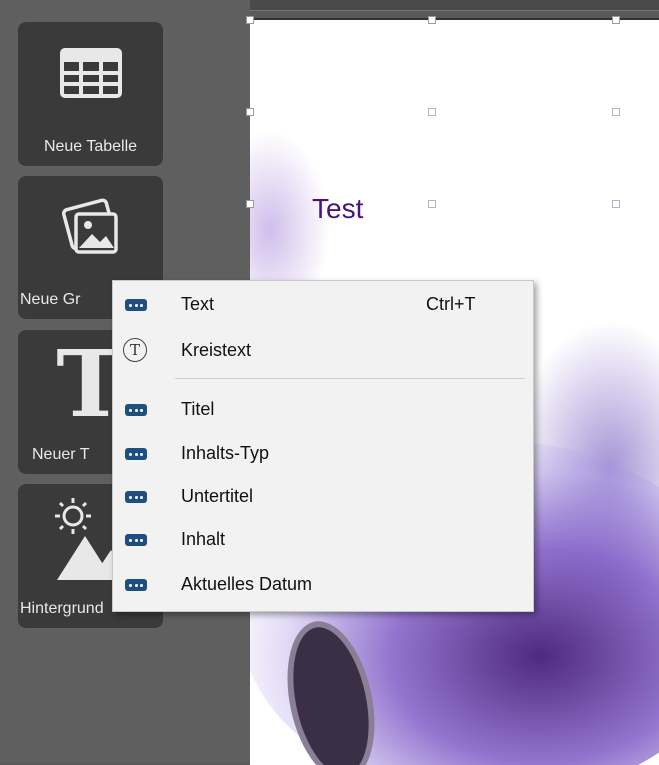 Image resolution: width=659 pixels, height=765 pixels. What do you see at coordinates (337, 209) in the screenshot?
I see `slide-text-box: Test` at bounding box center [337, 209].